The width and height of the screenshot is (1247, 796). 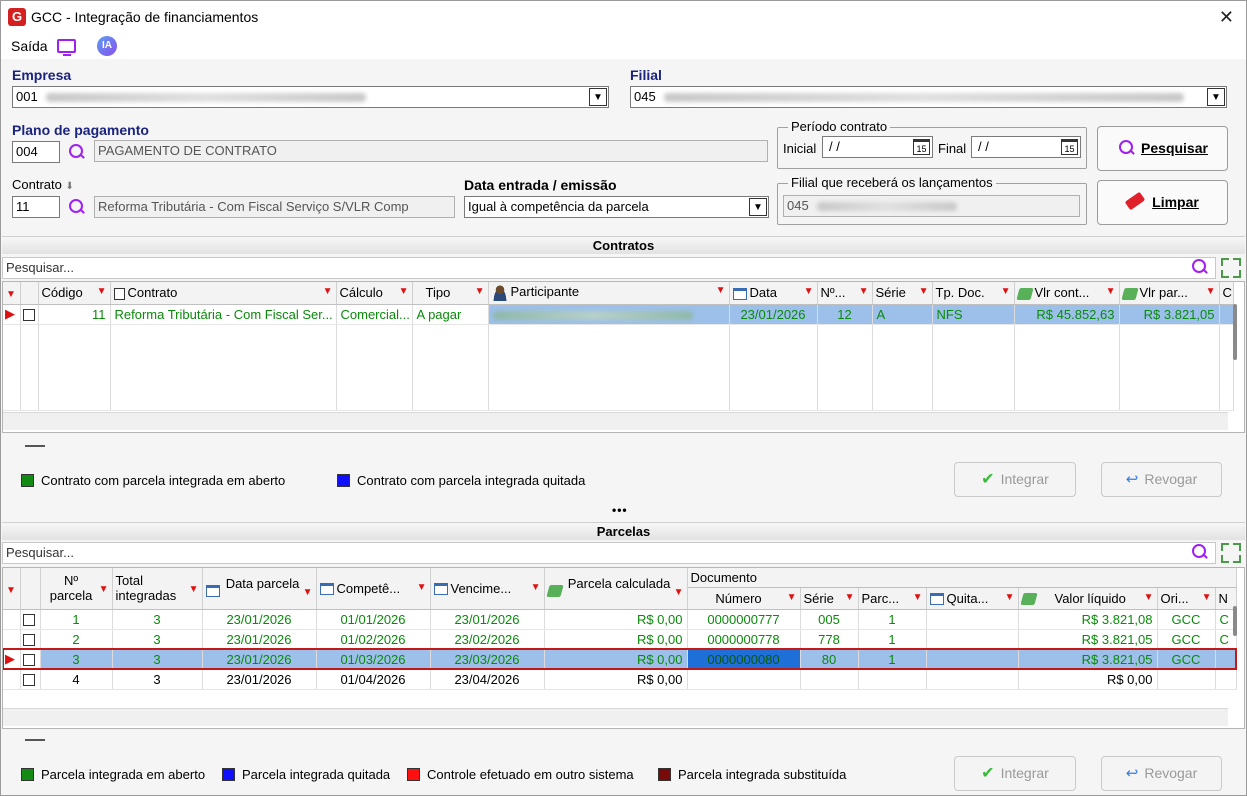 I want to click on col-parc: Parc... ▼, so click(x=892, y=598).